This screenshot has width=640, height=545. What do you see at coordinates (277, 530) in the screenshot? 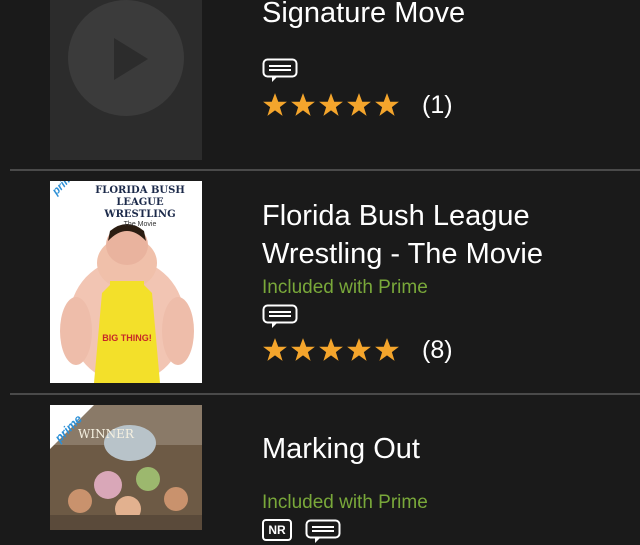
I see `nr-rating-badge: NR` at bounding box center [277, 530].